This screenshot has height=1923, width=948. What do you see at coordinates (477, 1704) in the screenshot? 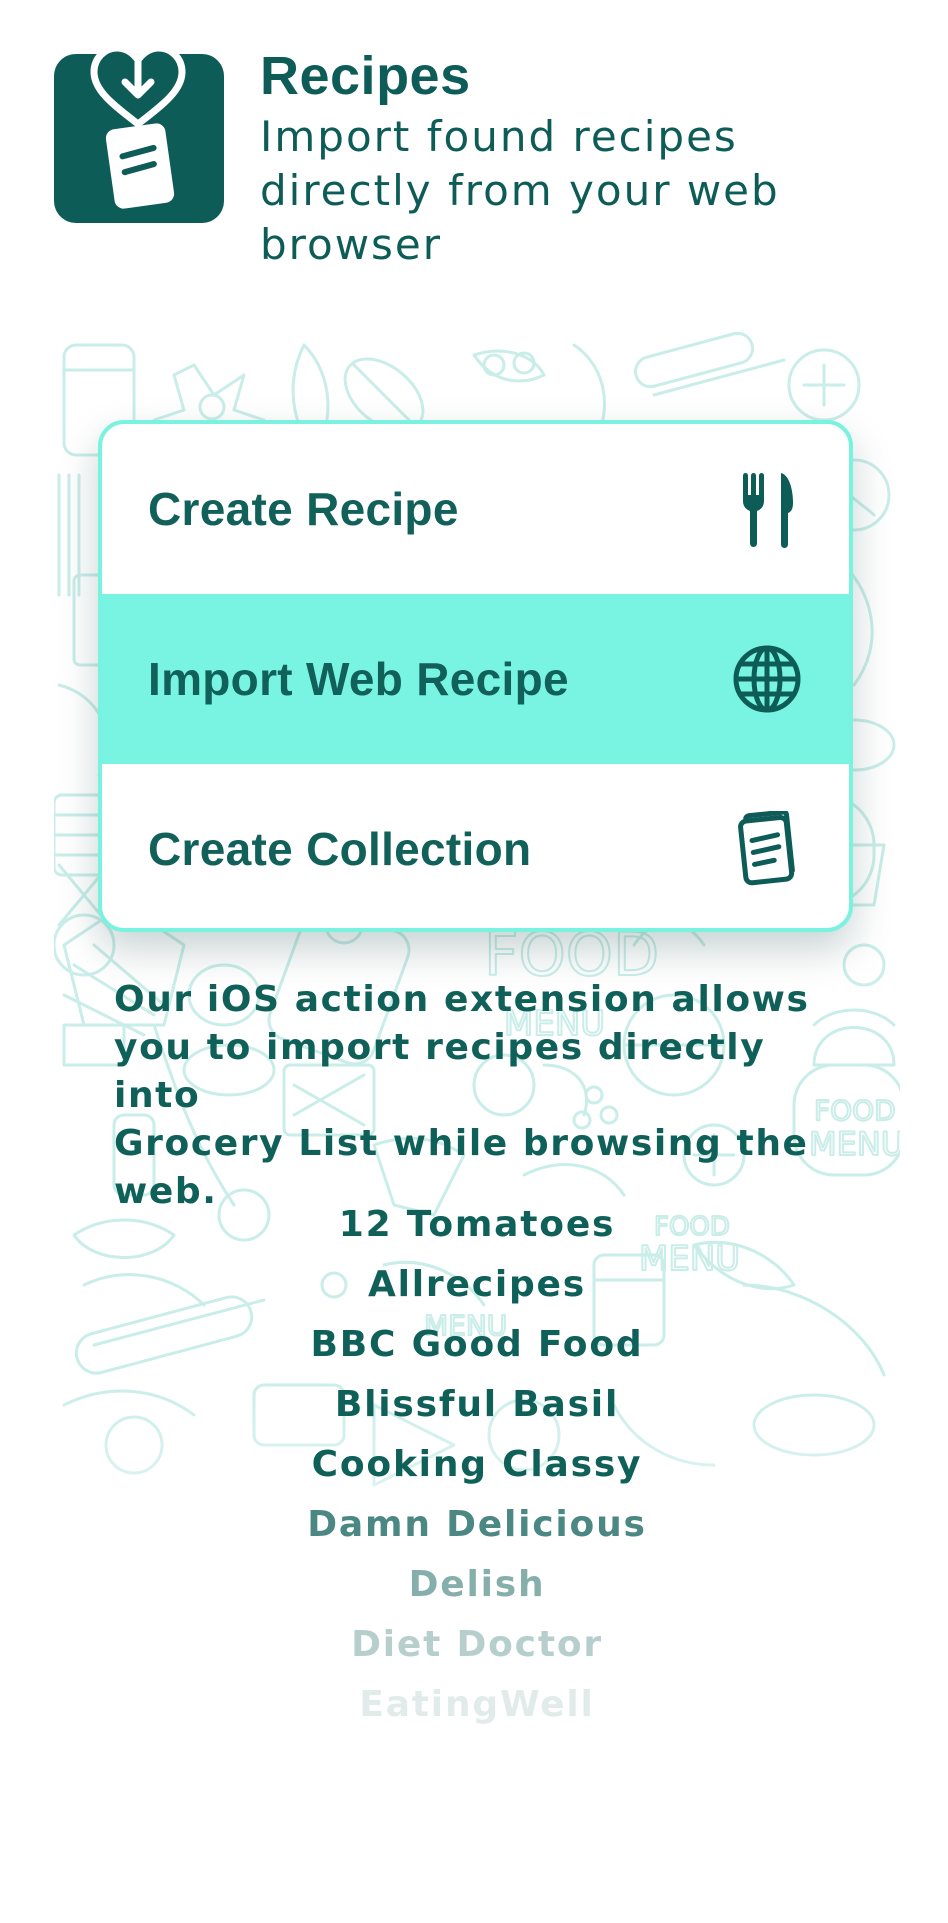
I see `site-list-item: EatingWell` at bounding box center [477, 1704].